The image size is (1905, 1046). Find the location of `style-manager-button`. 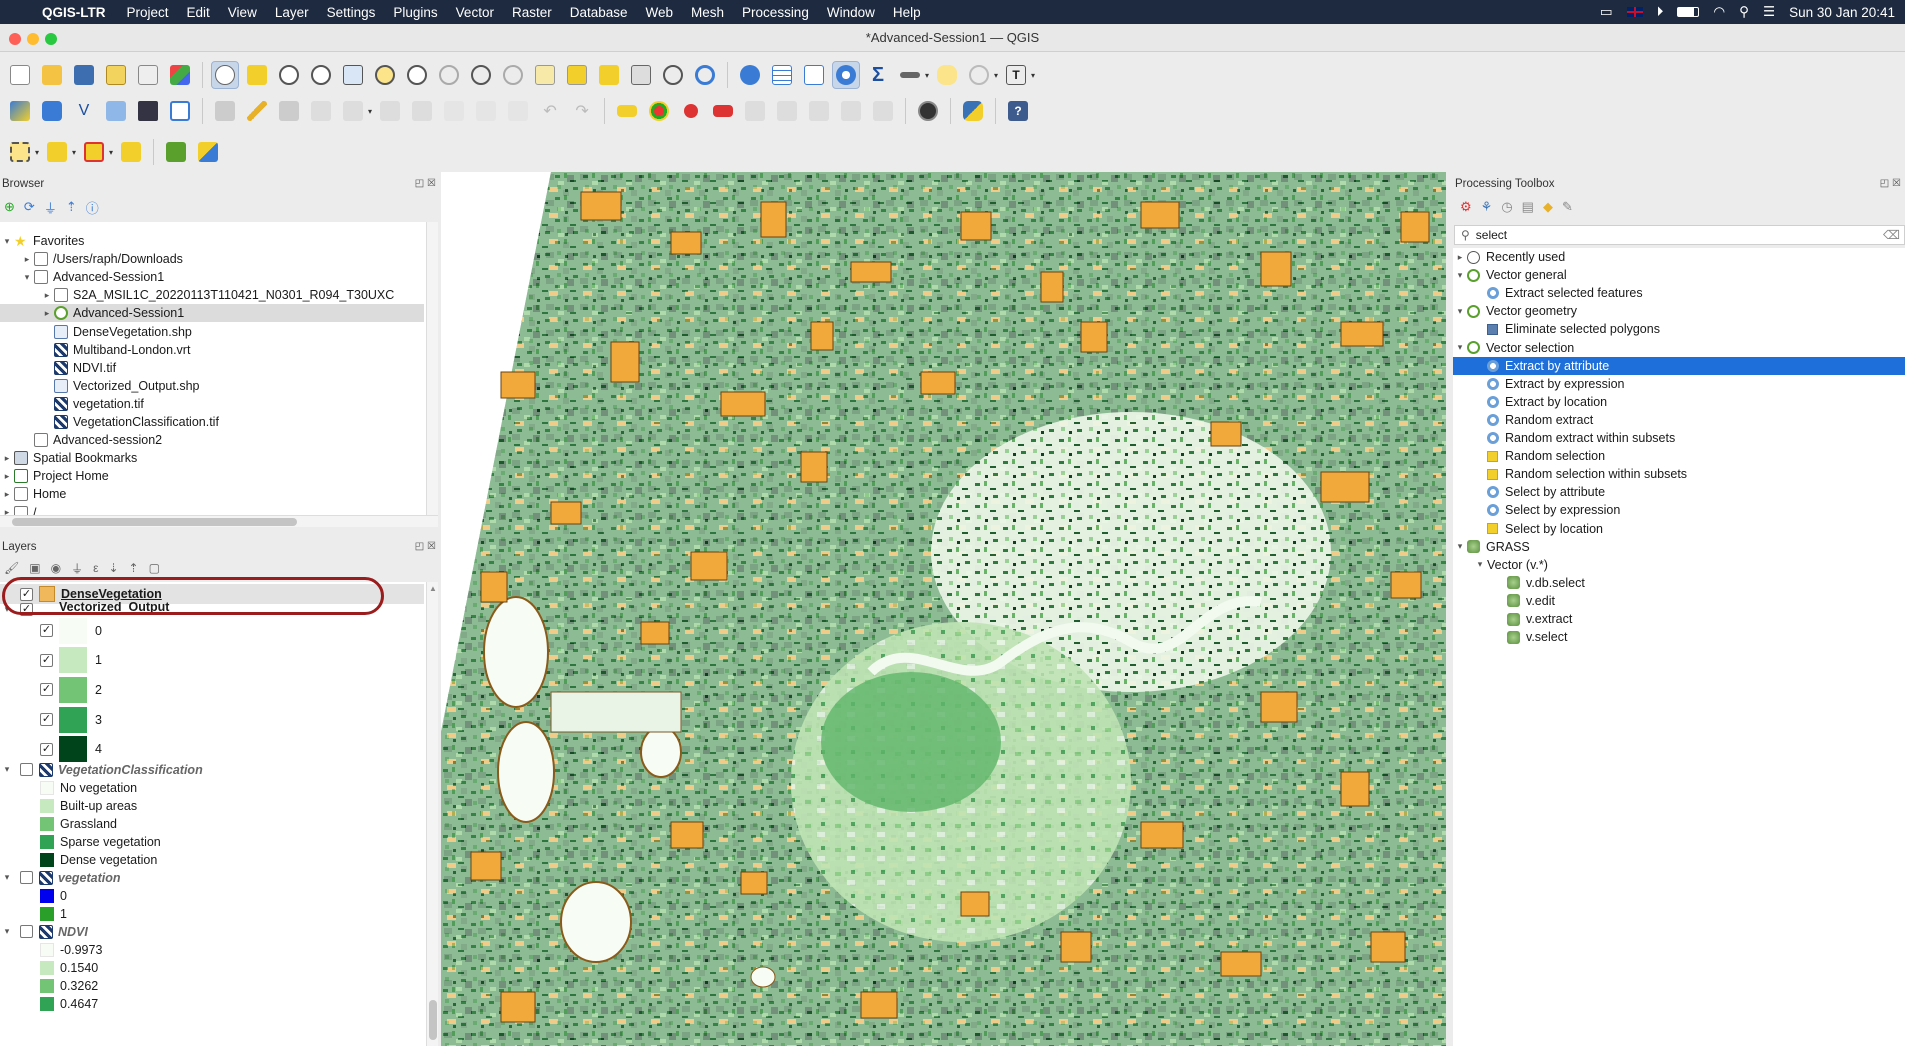

style-manager-button is located at coordinates (180, 75).